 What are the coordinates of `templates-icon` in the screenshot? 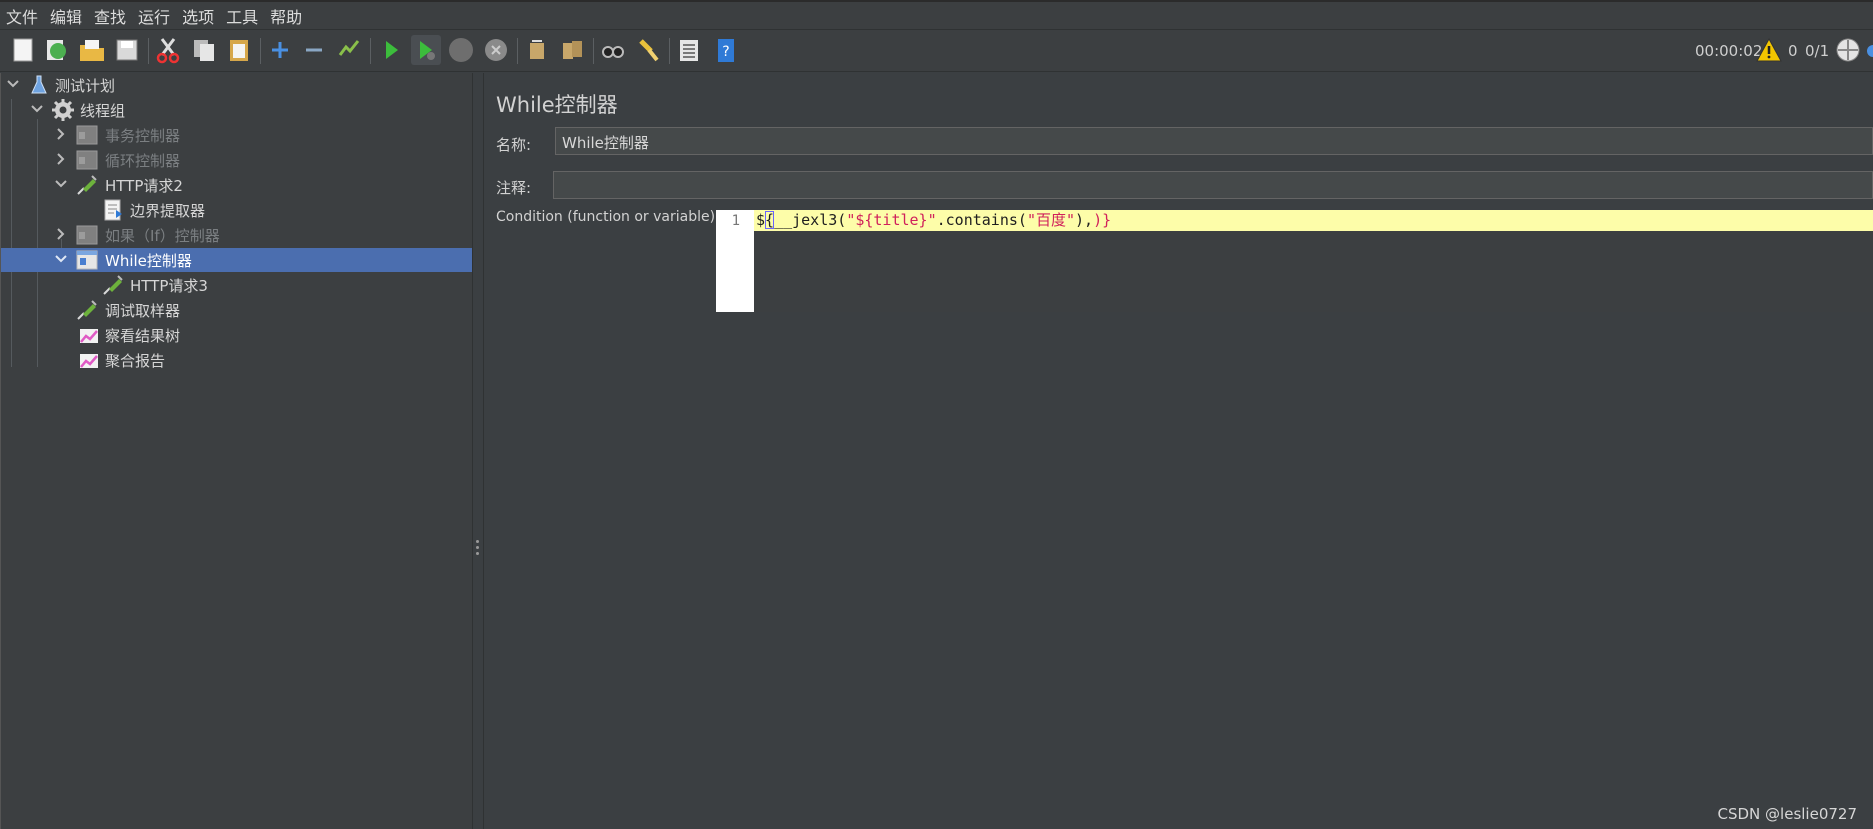 It's located at (56, 50).